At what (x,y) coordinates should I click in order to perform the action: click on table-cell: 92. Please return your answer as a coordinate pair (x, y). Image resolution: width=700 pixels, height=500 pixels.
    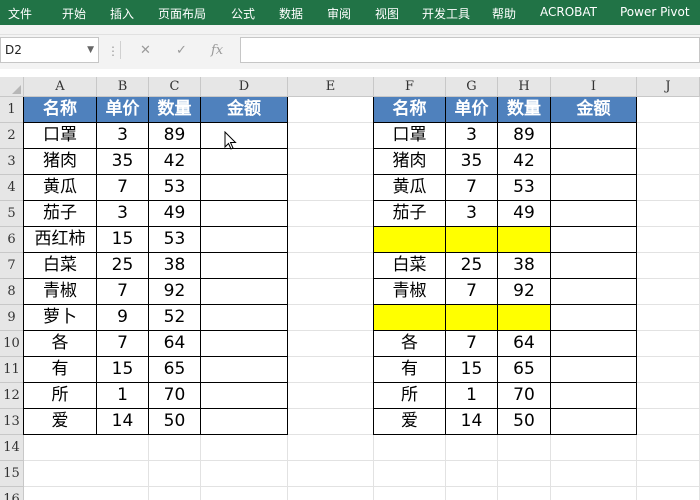
    Looking at the image, I should click on (175, 292).